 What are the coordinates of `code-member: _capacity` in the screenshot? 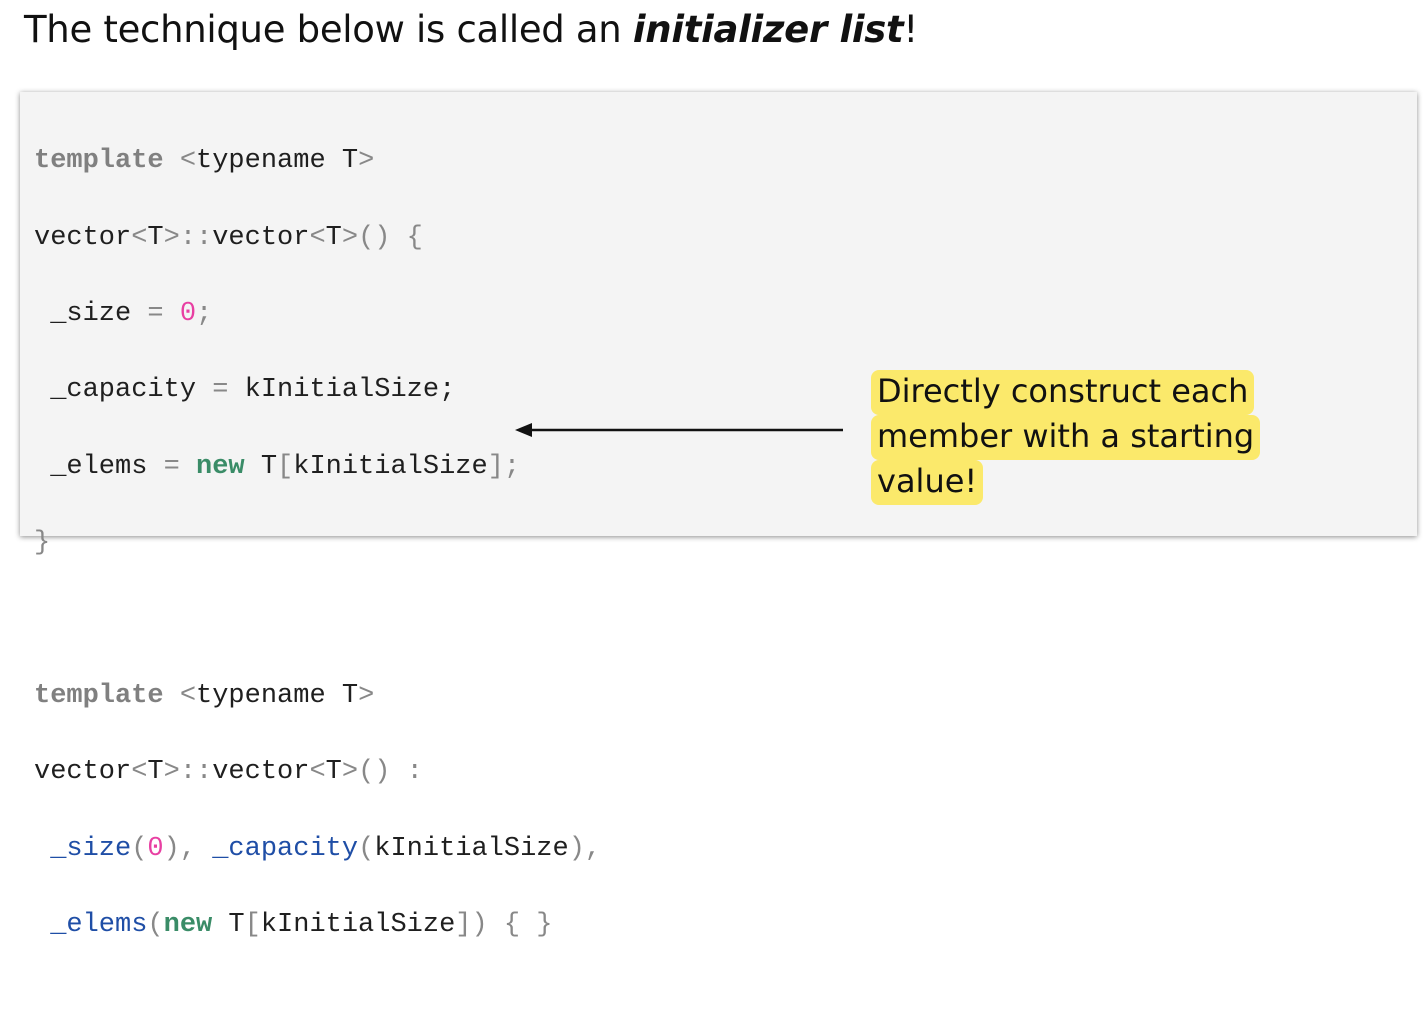 It's located at (285, 848).